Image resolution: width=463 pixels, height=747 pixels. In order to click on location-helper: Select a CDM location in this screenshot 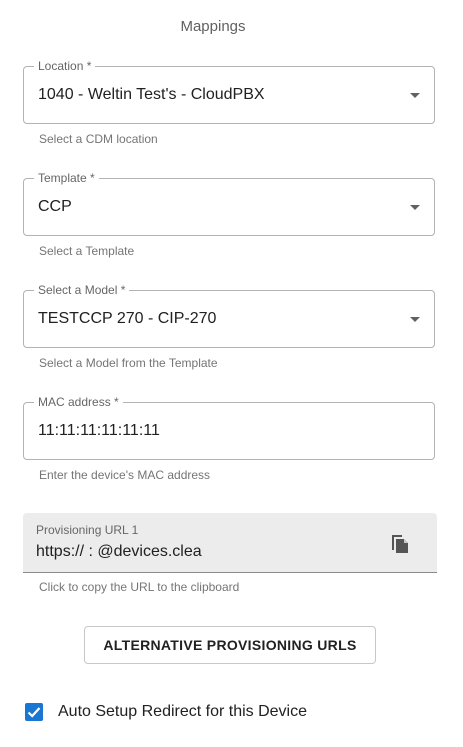, I will do `click(98, 139)`.